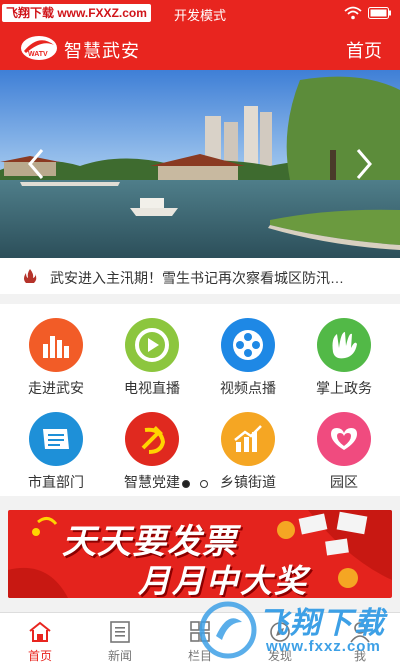 The width and height of the screenshot is (400, 667). What do you see at coordinates (200, 48) in the screenshot?
I see `app-header: WATV 智慧武安 首页` at bounding box center [200, 48].